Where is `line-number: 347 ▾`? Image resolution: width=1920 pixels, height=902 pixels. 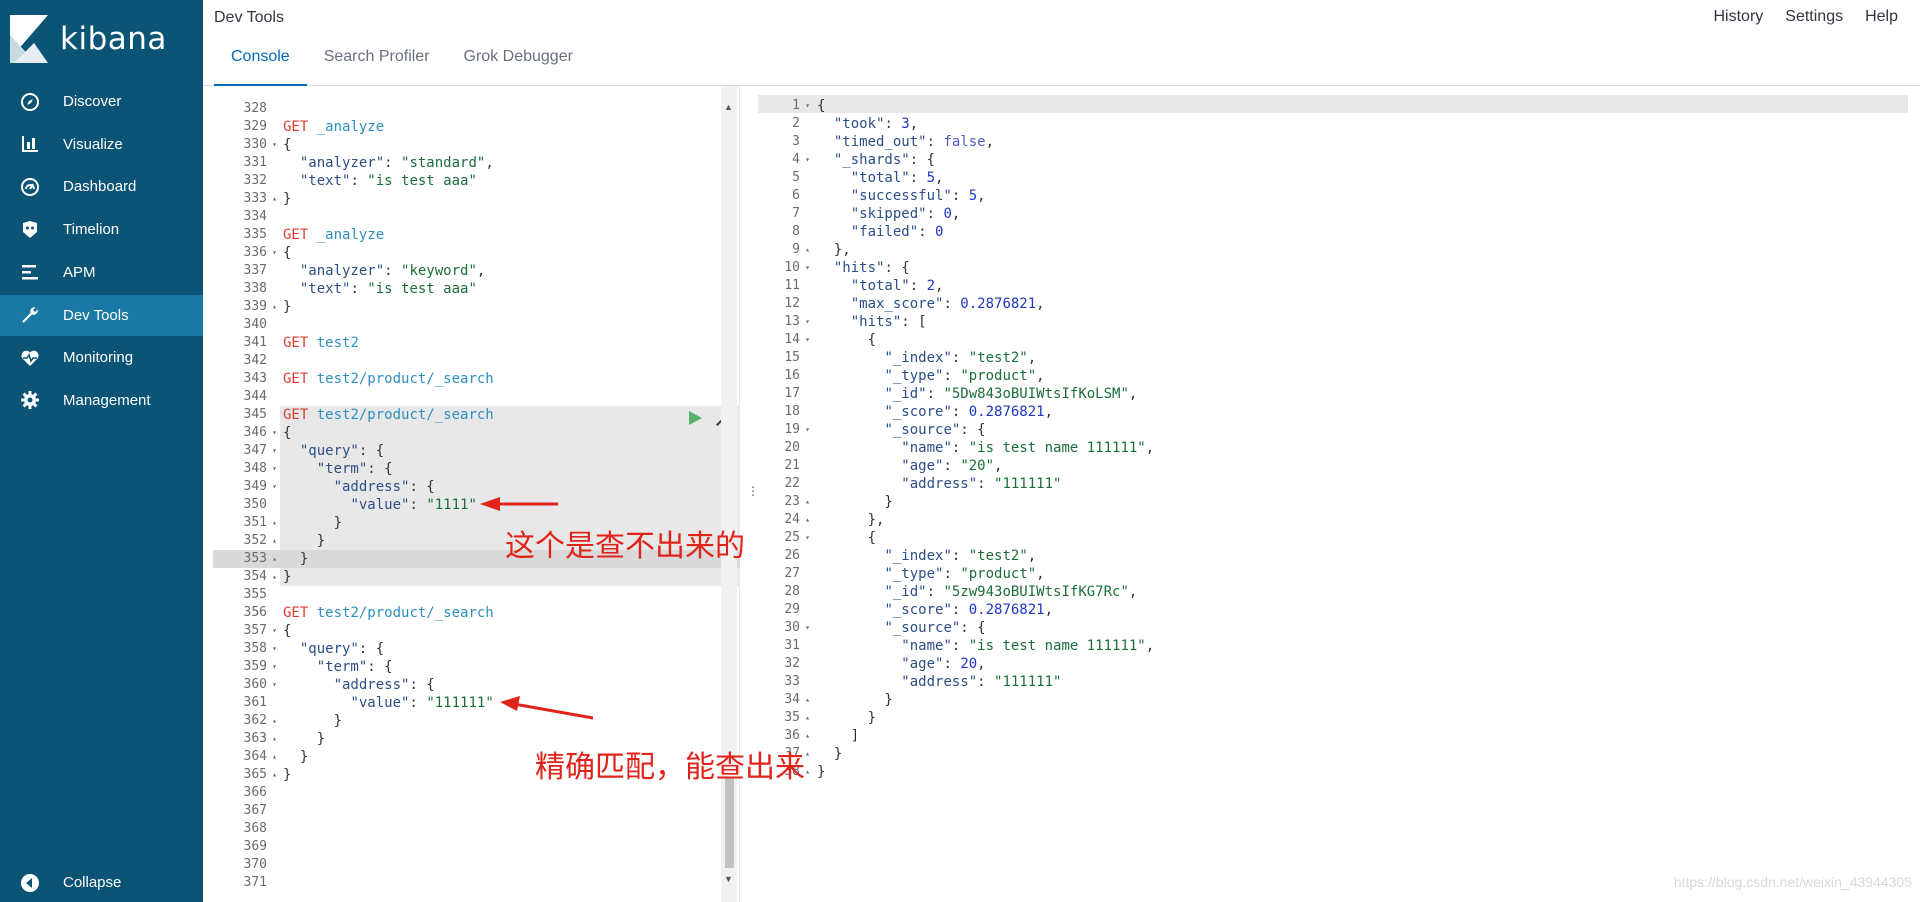
line-number: 347 ▾ is located at coordinates (241, 451).